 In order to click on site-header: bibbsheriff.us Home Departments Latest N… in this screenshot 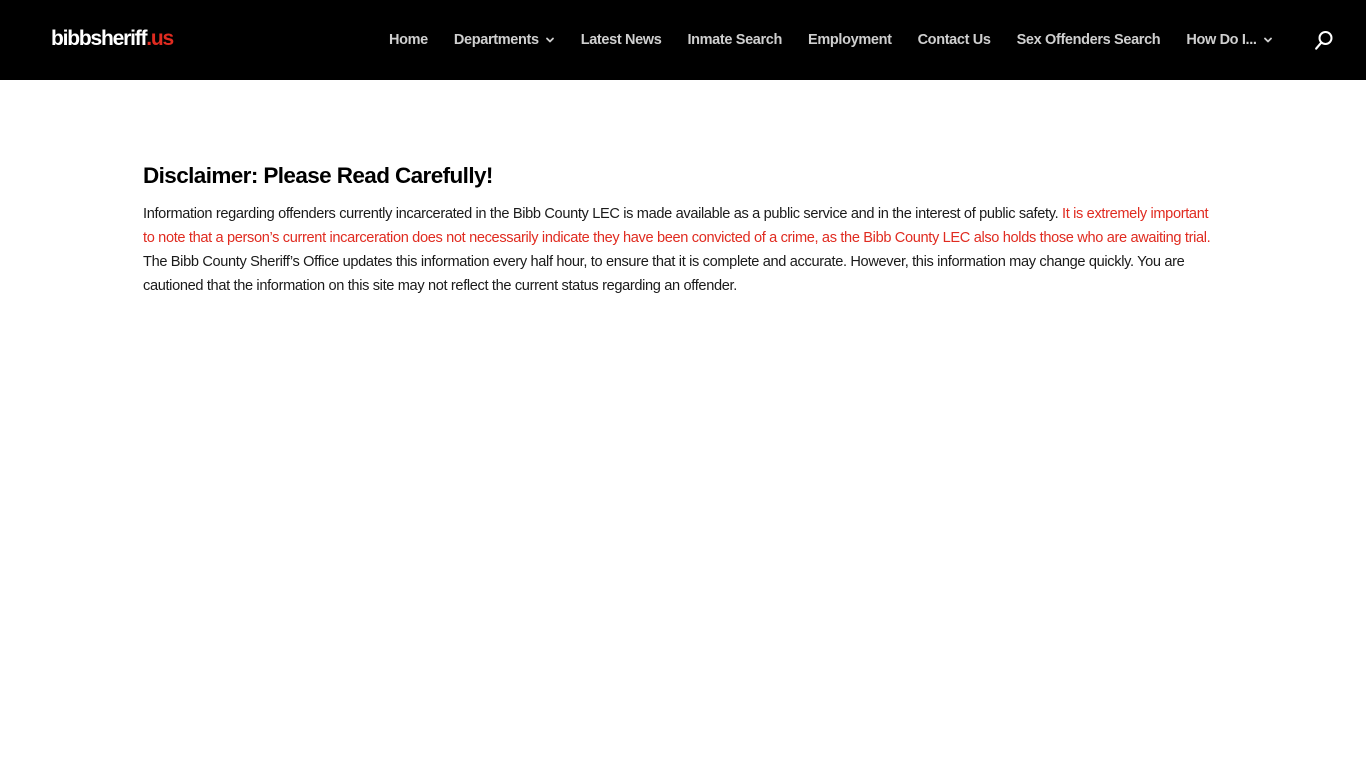, I will do `click(683, 40)`.